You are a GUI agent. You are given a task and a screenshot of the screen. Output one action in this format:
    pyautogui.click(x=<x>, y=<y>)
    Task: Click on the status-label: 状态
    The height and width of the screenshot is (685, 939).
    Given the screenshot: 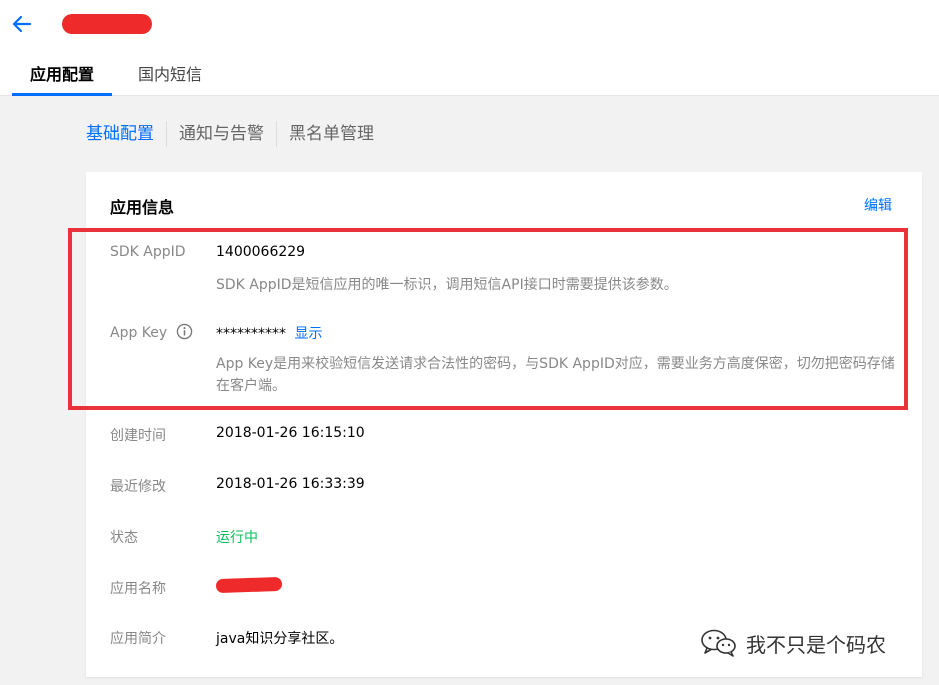 What is the action you would take?
    pyautogui.click(x=124, y=538)
    